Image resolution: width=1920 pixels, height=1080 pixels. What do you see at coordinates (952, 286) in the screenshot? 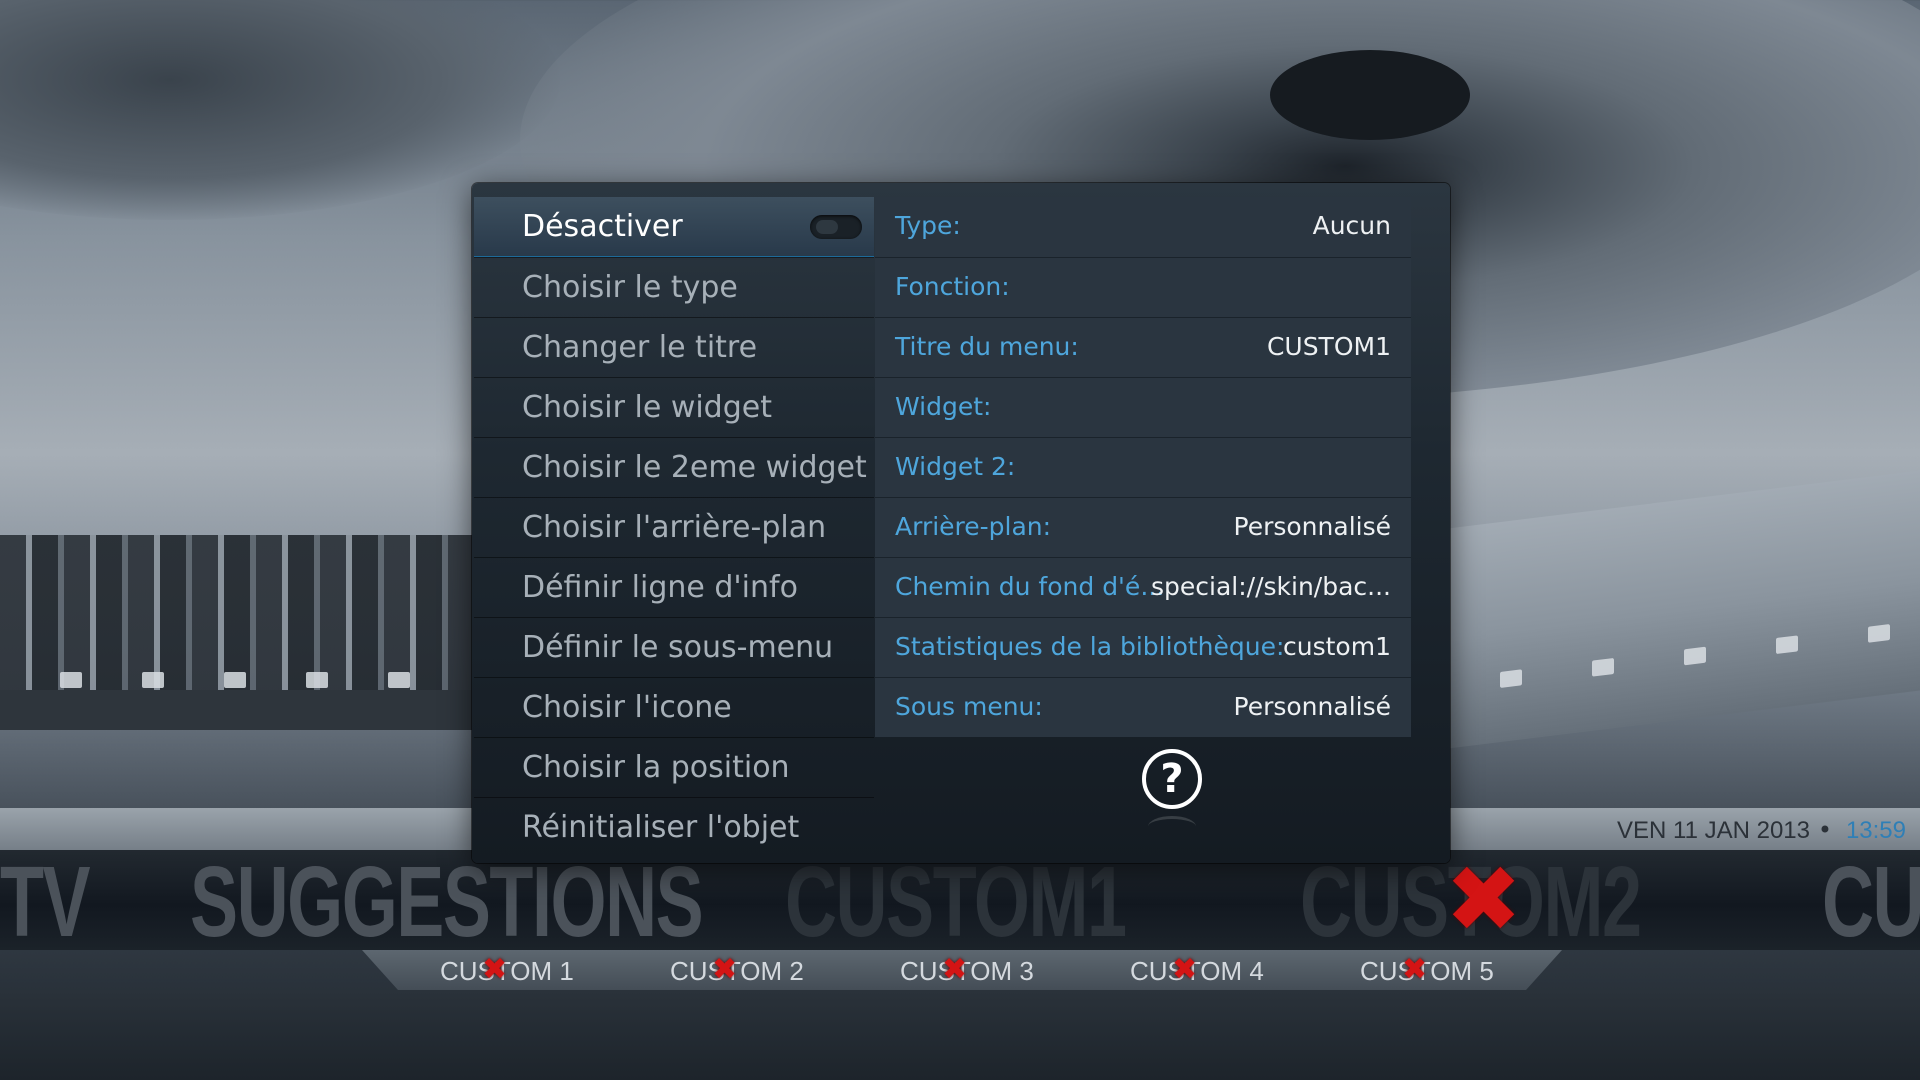
I see `property-label: Fonction:` at bounding box center [952, 286].